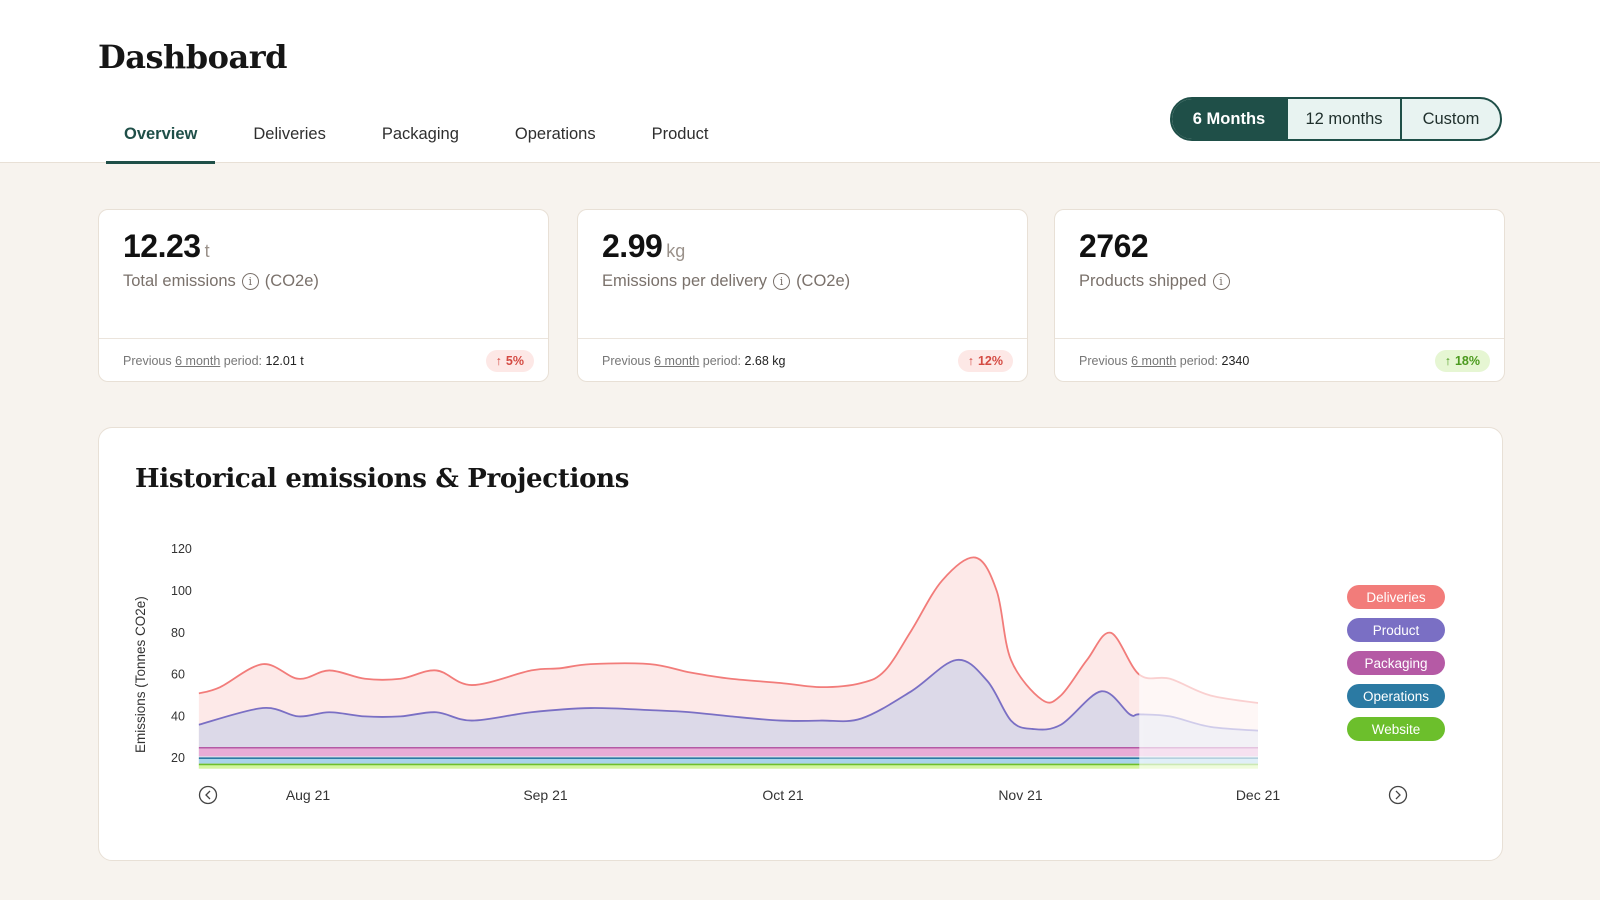 The height and width of the screenshot is (900, 1600). Describe the element at coordinates (1258, 795) in the screenshot. I see `x-tick-dec-21: Dec 21` at that location.